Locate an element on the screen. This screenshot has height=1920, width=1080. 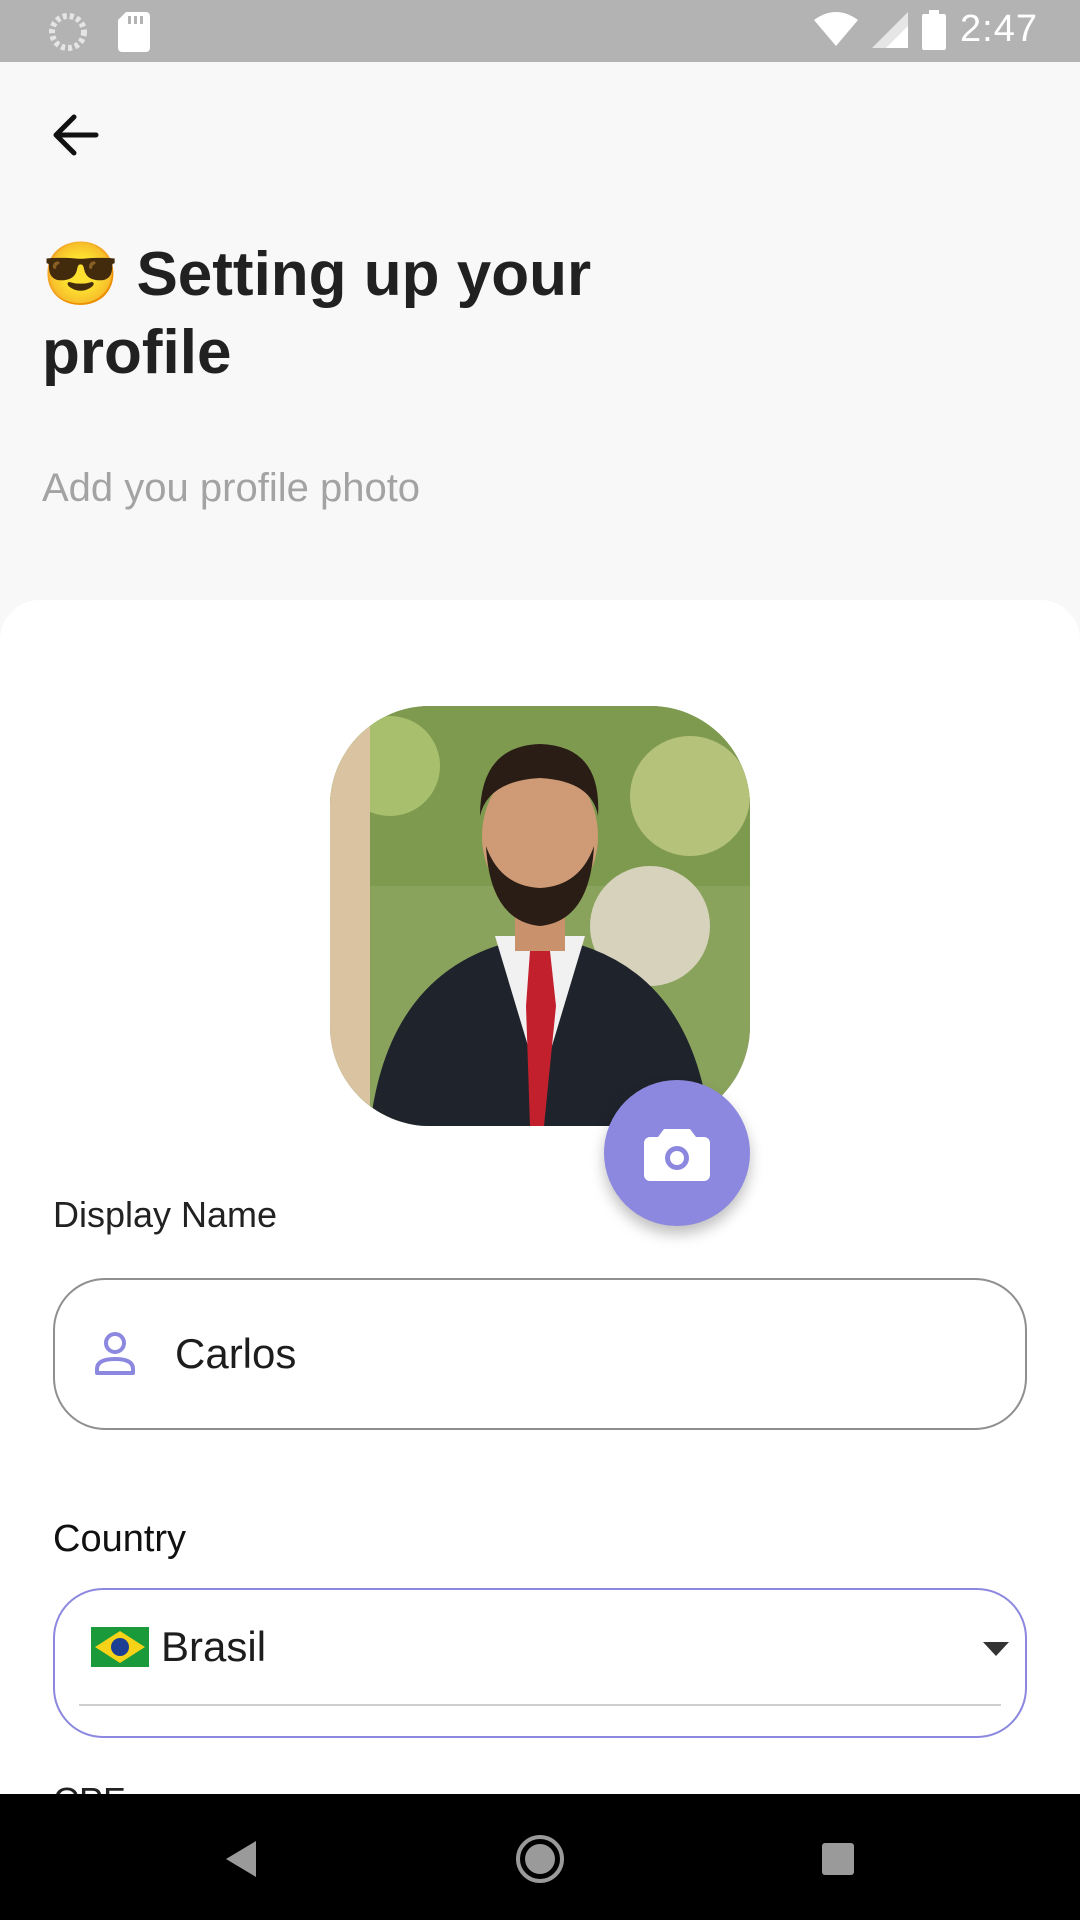
profile-photo-container is located at coordinates (540, 966).